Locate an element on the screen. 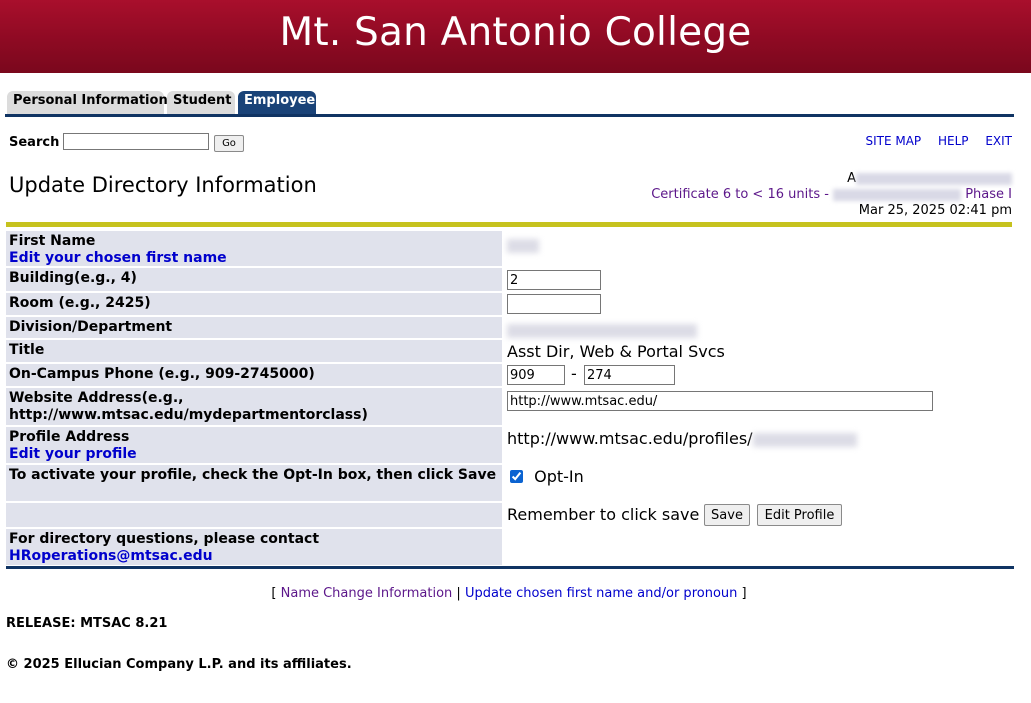 This screenshot has width=1031, height=703. tab-divider is located at coordinates (509, 115).